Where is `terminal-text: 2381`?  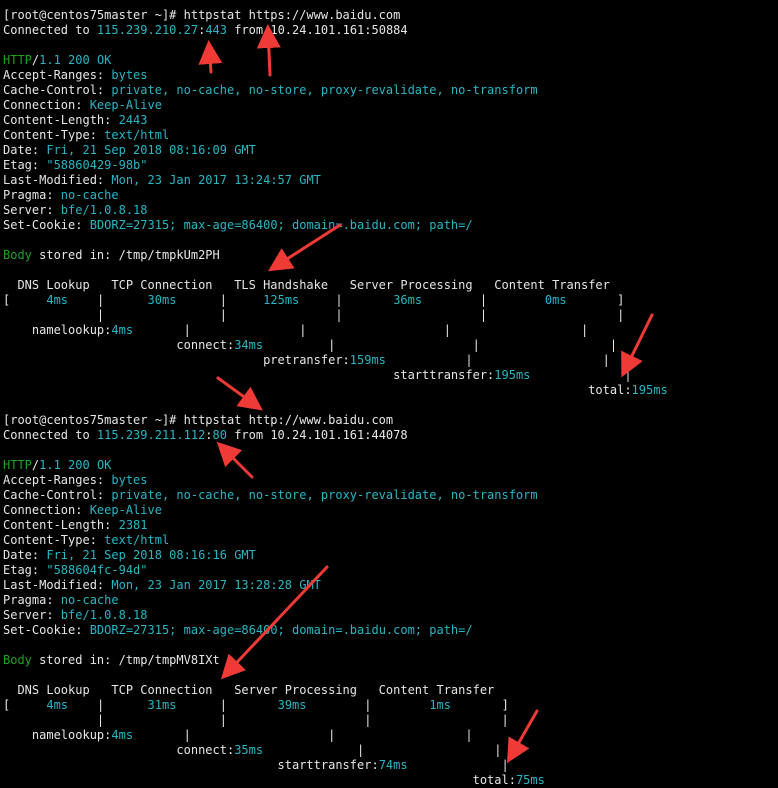
terminal-text: 2381 is located at coordinates (133, 525).